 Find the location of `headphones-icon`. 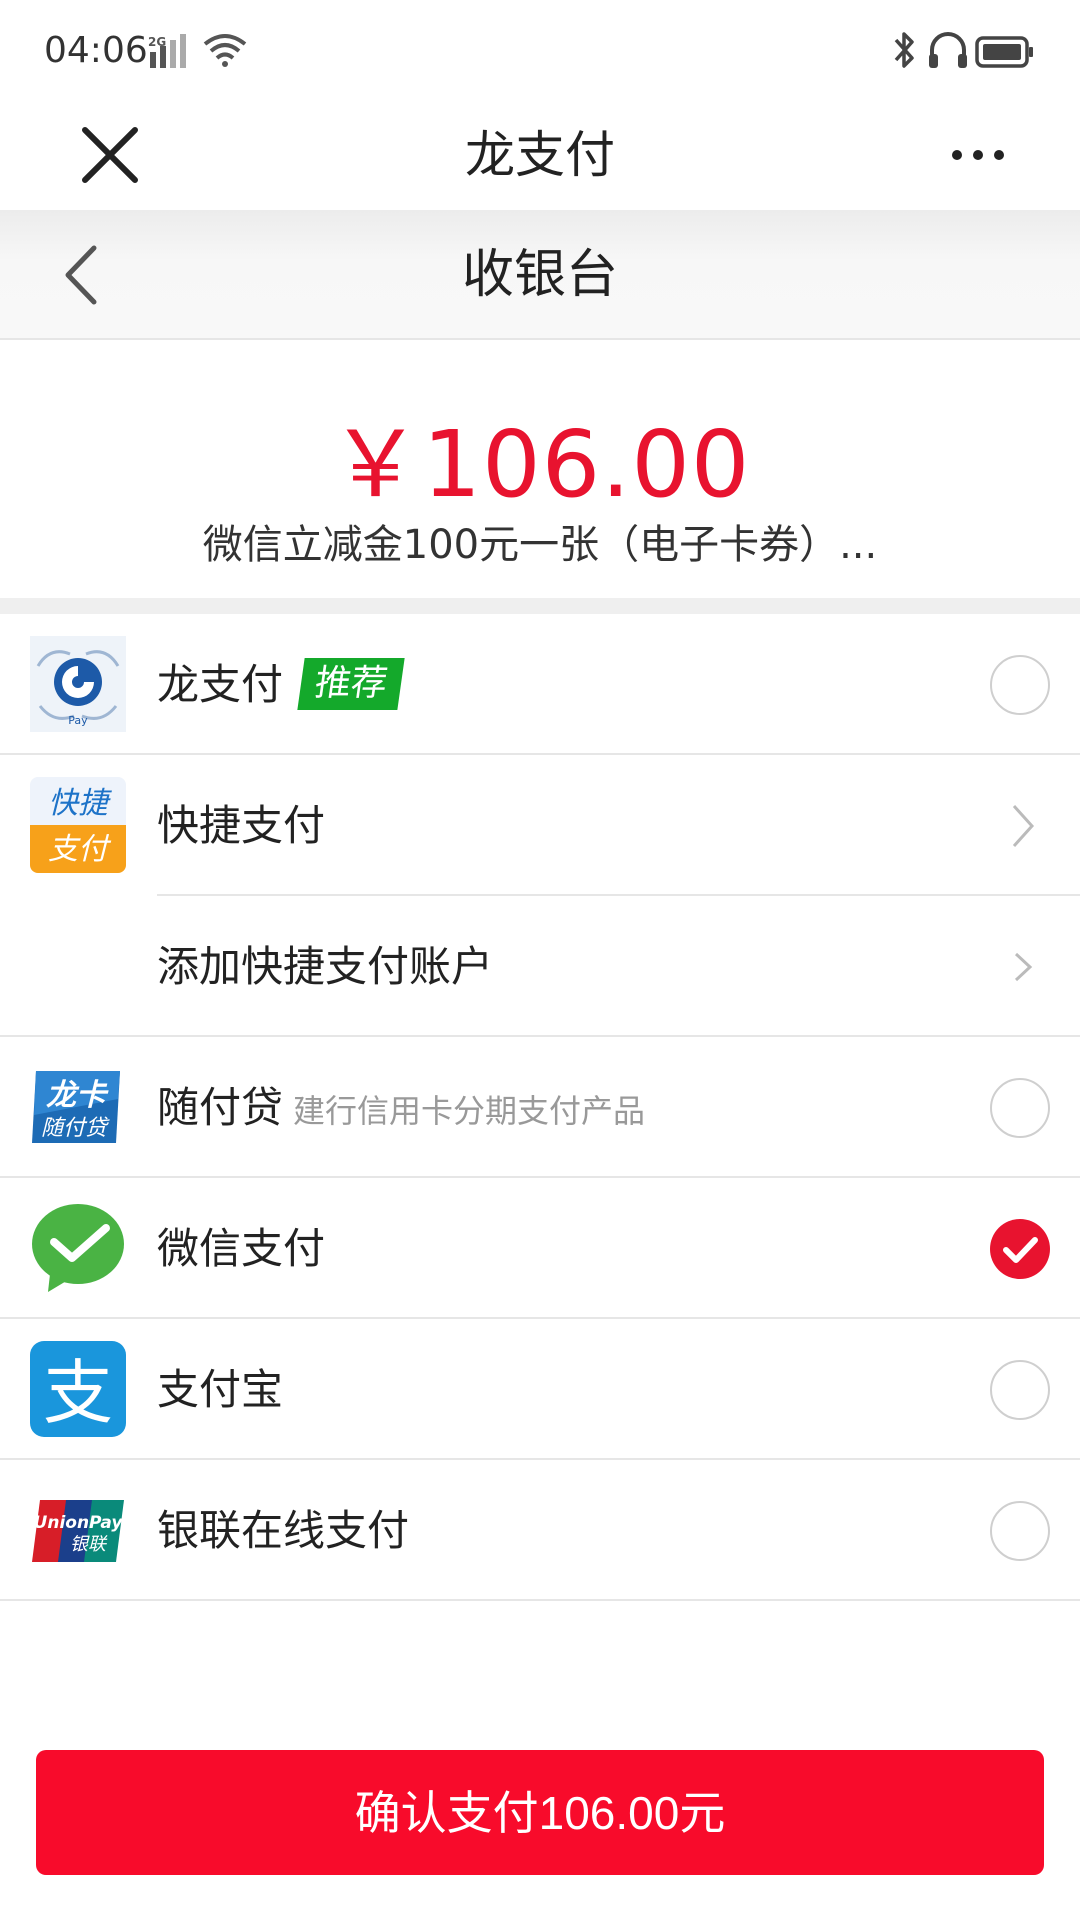

headphones-icon is located at coordinates (948, 50).